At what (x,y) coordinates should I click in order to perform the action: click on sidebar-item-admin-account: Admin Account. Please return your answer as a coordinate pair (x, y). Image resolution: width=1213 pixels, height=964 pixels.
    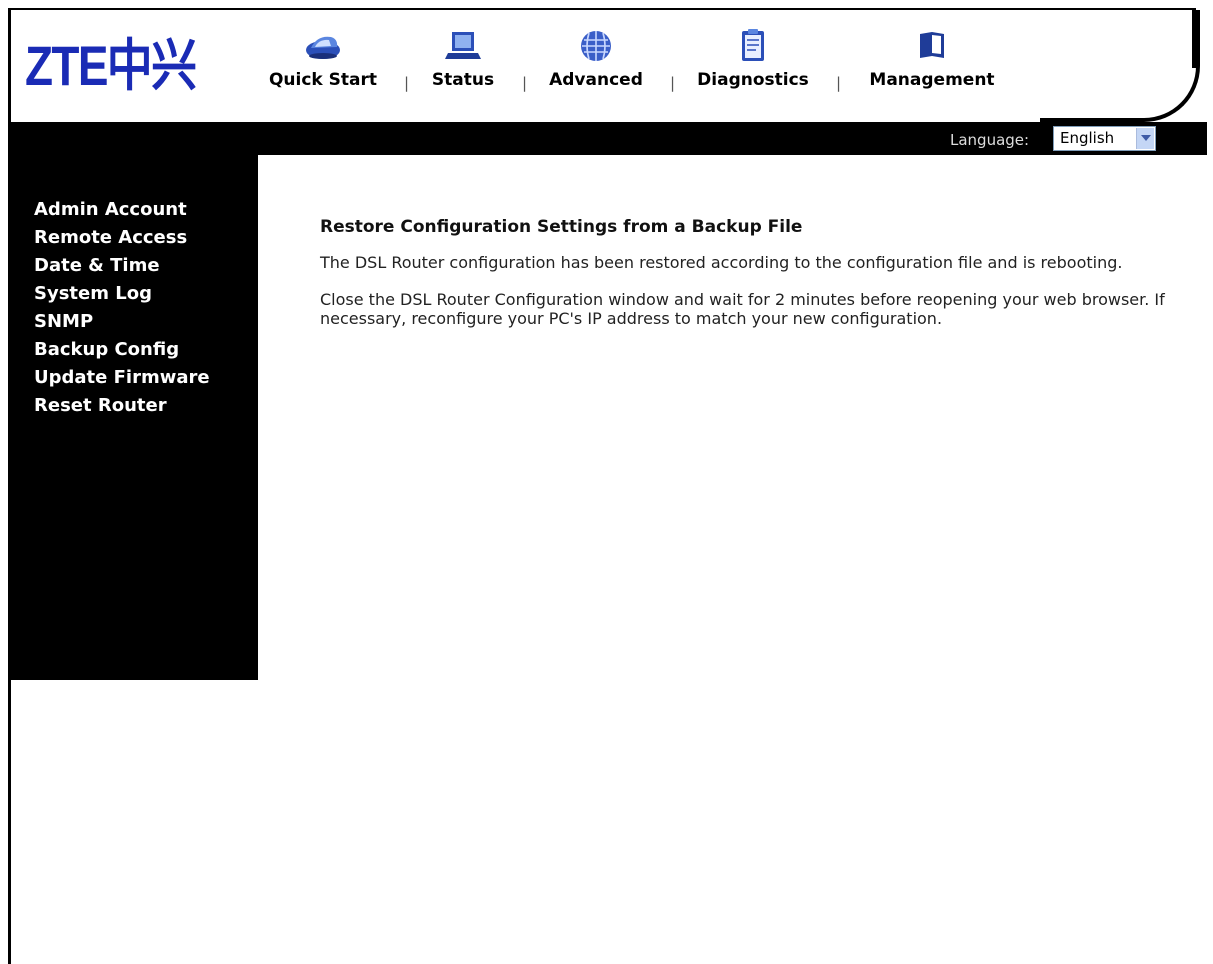
    Looking at the image, I should click on (122, 210).